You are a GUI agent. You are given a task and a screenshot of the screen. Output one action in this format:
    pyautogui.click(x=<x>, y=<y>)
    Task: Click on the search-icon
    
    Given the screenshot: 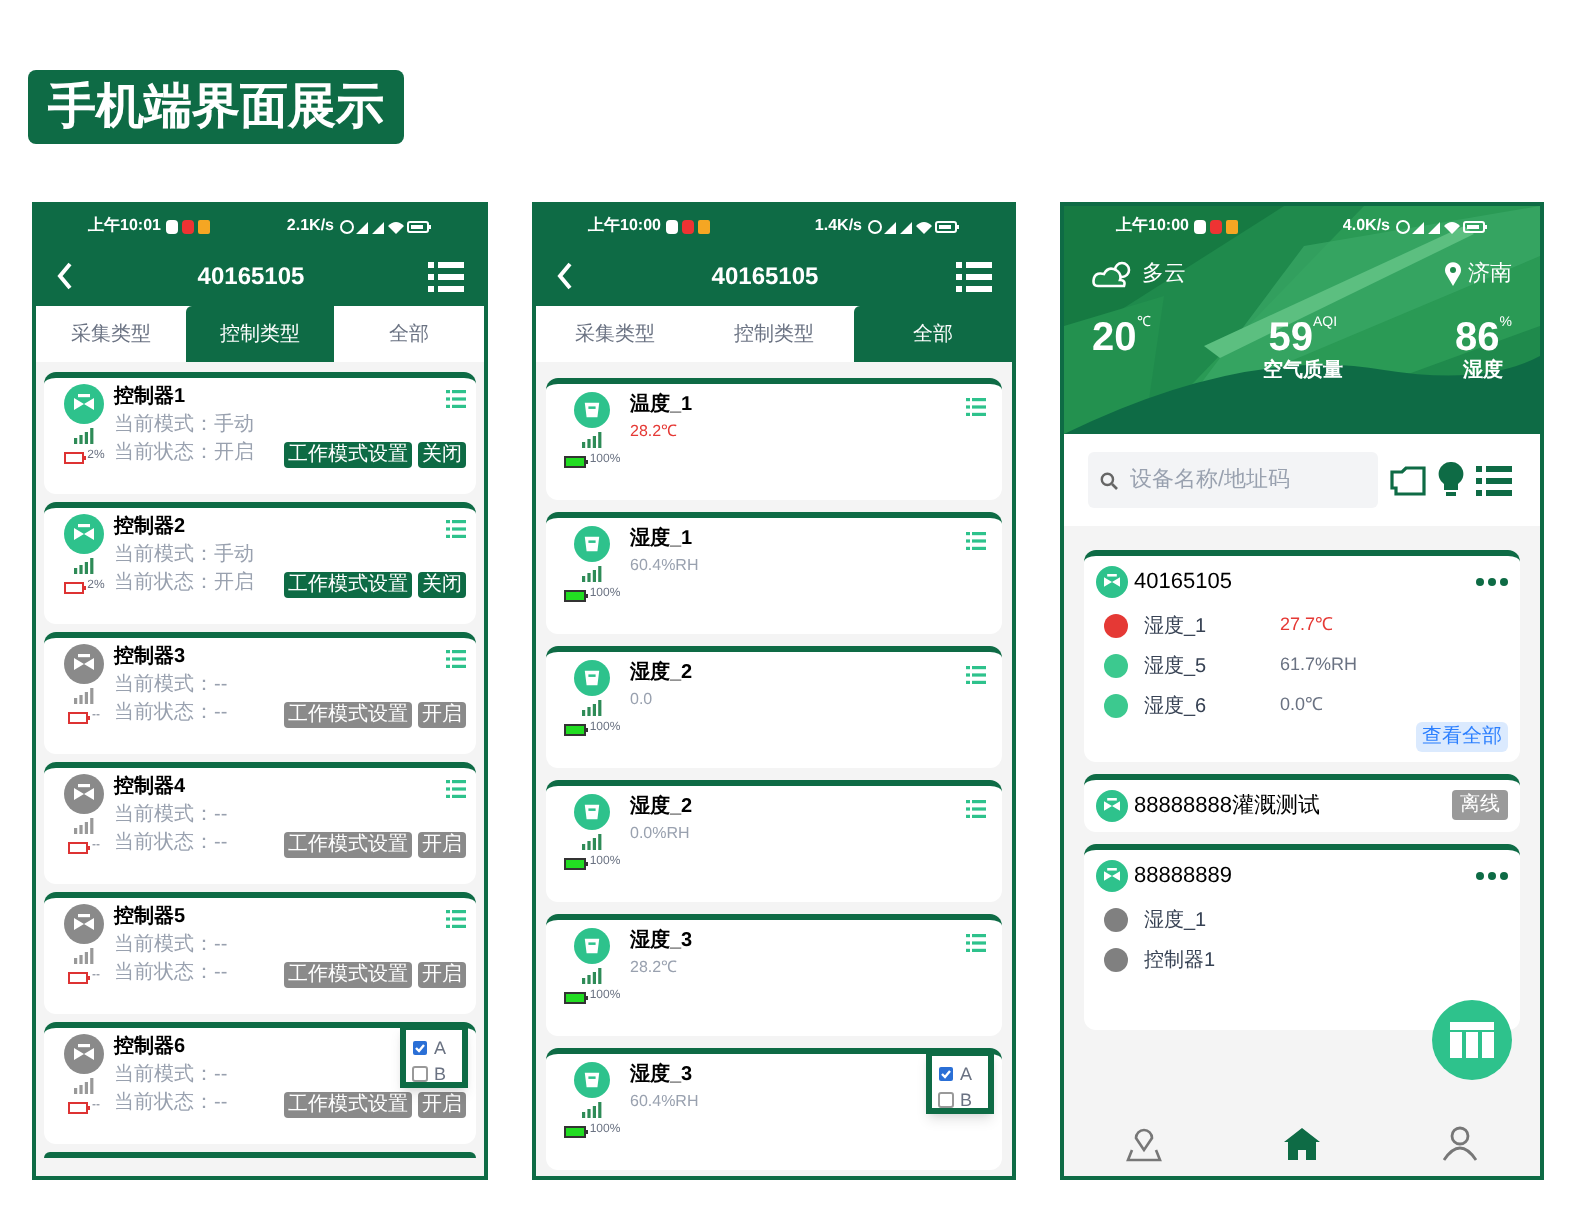 What is the action you would take?
    pyautogui.click(x=1109, y=481)
    